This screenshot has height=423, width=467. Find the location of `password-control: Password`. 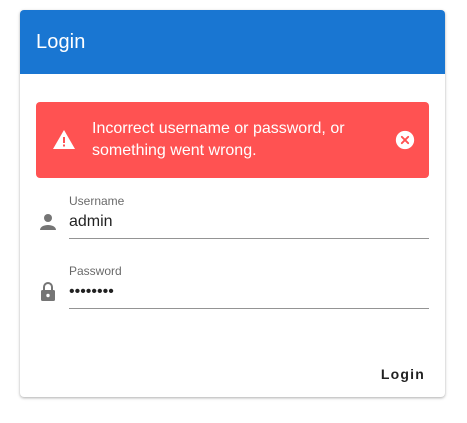

password-control: Password is located at coordinates (249, 286).